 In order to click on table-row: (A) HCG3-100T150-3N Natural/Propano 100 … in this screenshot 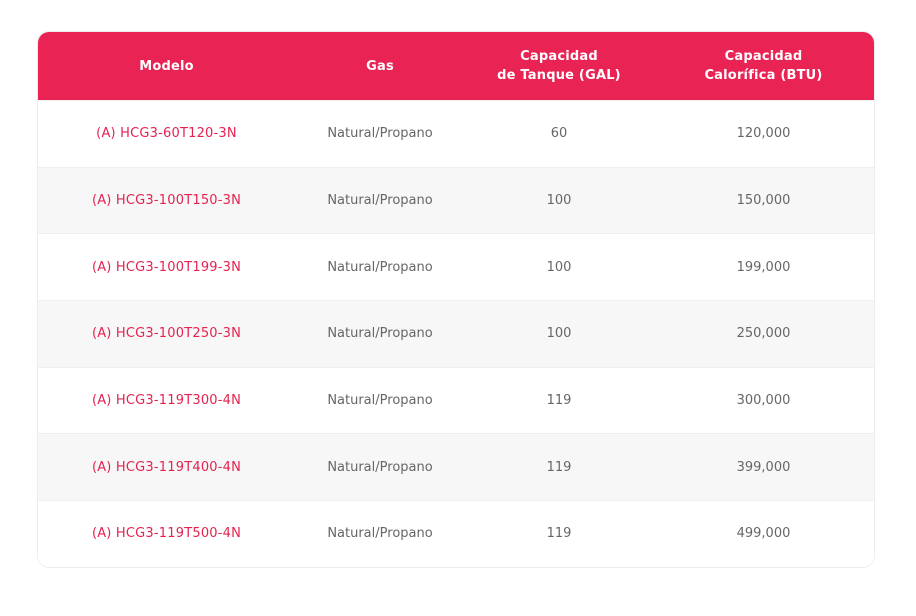, I will do `click(456, 200)`.